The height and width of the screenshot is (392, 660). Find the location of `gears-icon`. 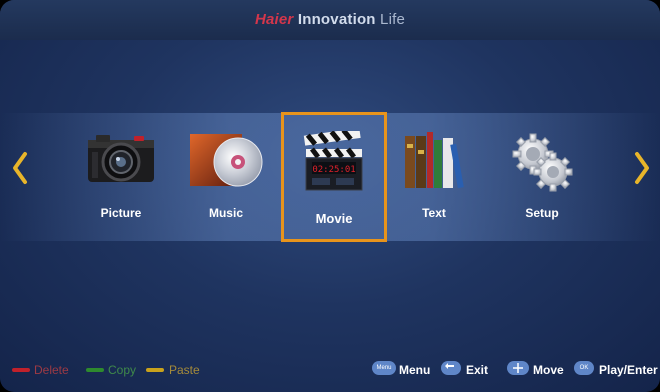

gears-icon is located at coordinates (542, 164).